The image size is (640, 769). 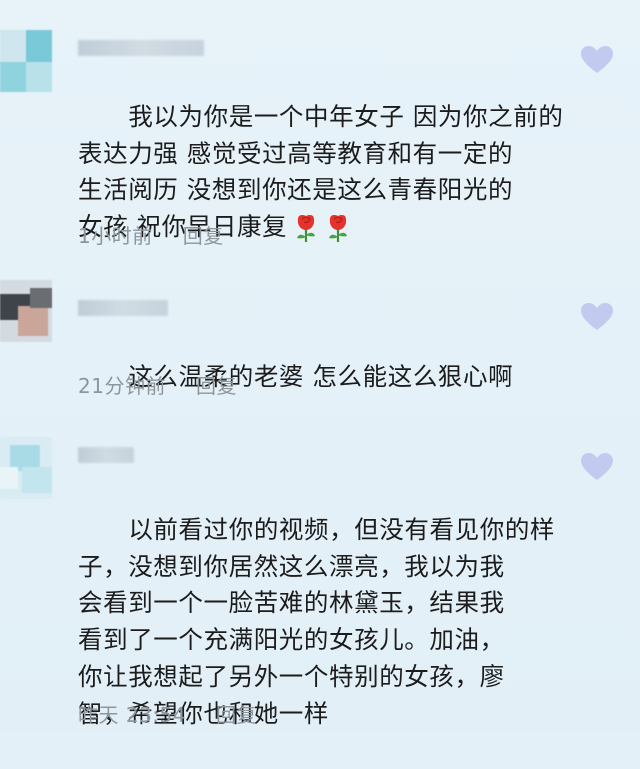 What do you see at coordinates (115, 236) in the screenshot?
I see `comment-time: 1小时前` at bounding box center [115, 236].